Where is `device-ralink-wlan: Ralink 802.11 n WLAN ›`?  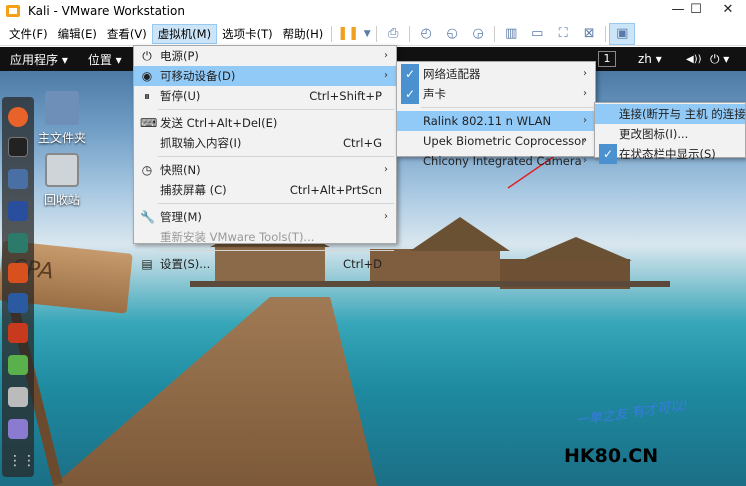 device-ralink-wlan: Ralink 802.11 n WLAN › is located at coordinates (496, 121).